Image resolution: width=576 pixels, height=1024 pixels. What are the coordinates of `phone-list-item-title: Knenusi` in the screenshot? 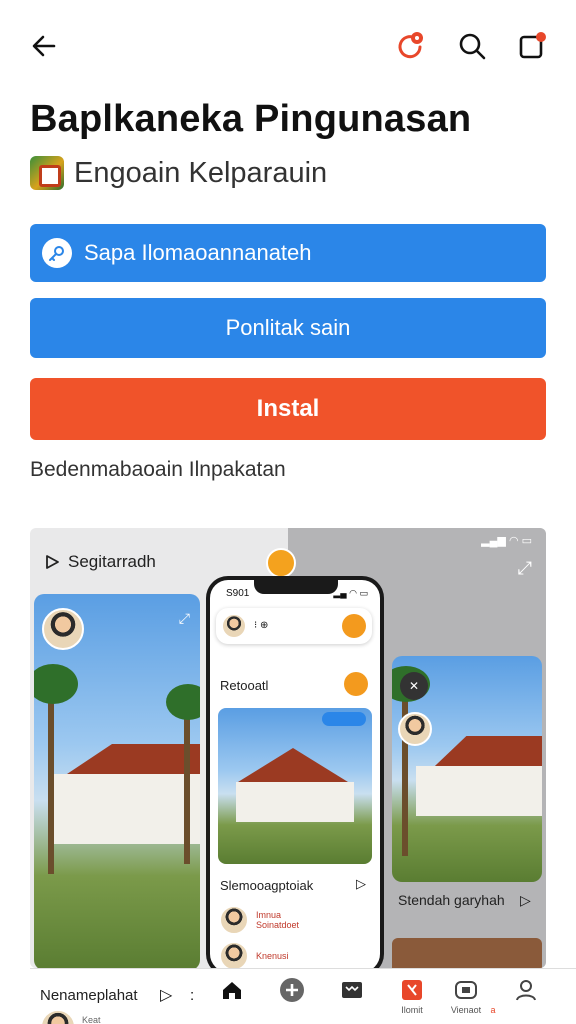 It's located at (272, 956).